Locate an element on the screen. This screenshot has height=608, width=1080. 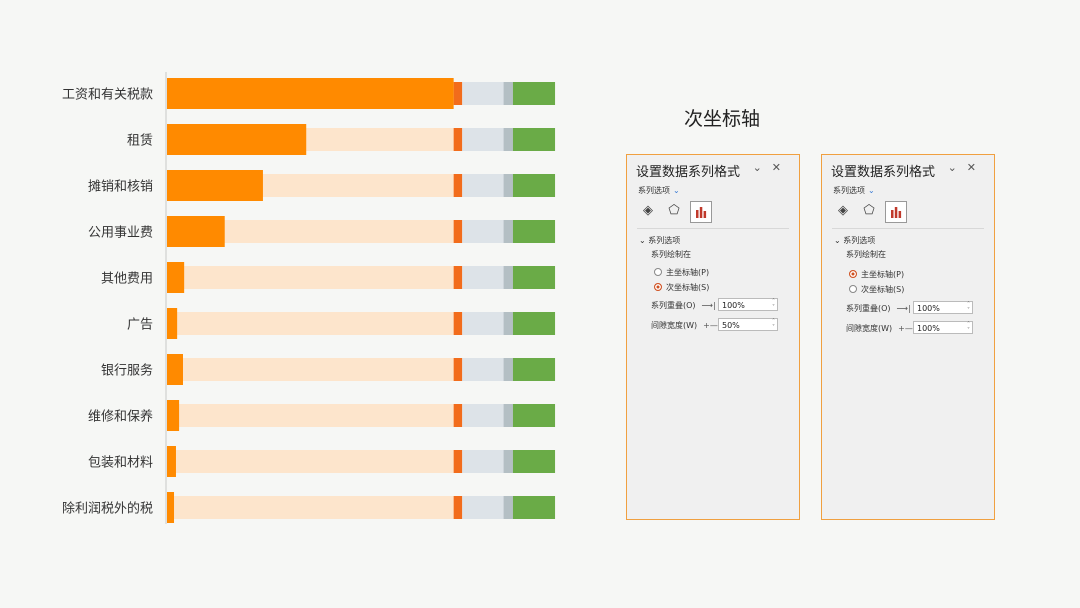
category-label: 除利润税外的税 is located at coordinates (107, 509).